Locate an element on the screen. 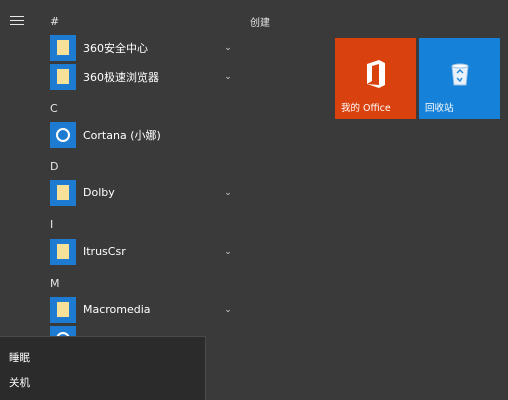 Image resolution: width=508 pixels, height=400 pixels. sleep-option: 睡眠 is located at coordinates (19, 357).